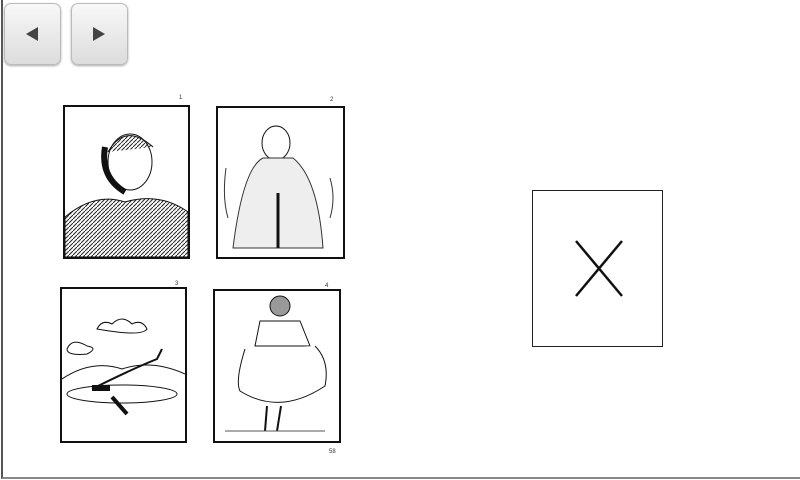 The width and height of the screenshot is (800, 480). I want to click on picture-number: 1, so click(181, 98).